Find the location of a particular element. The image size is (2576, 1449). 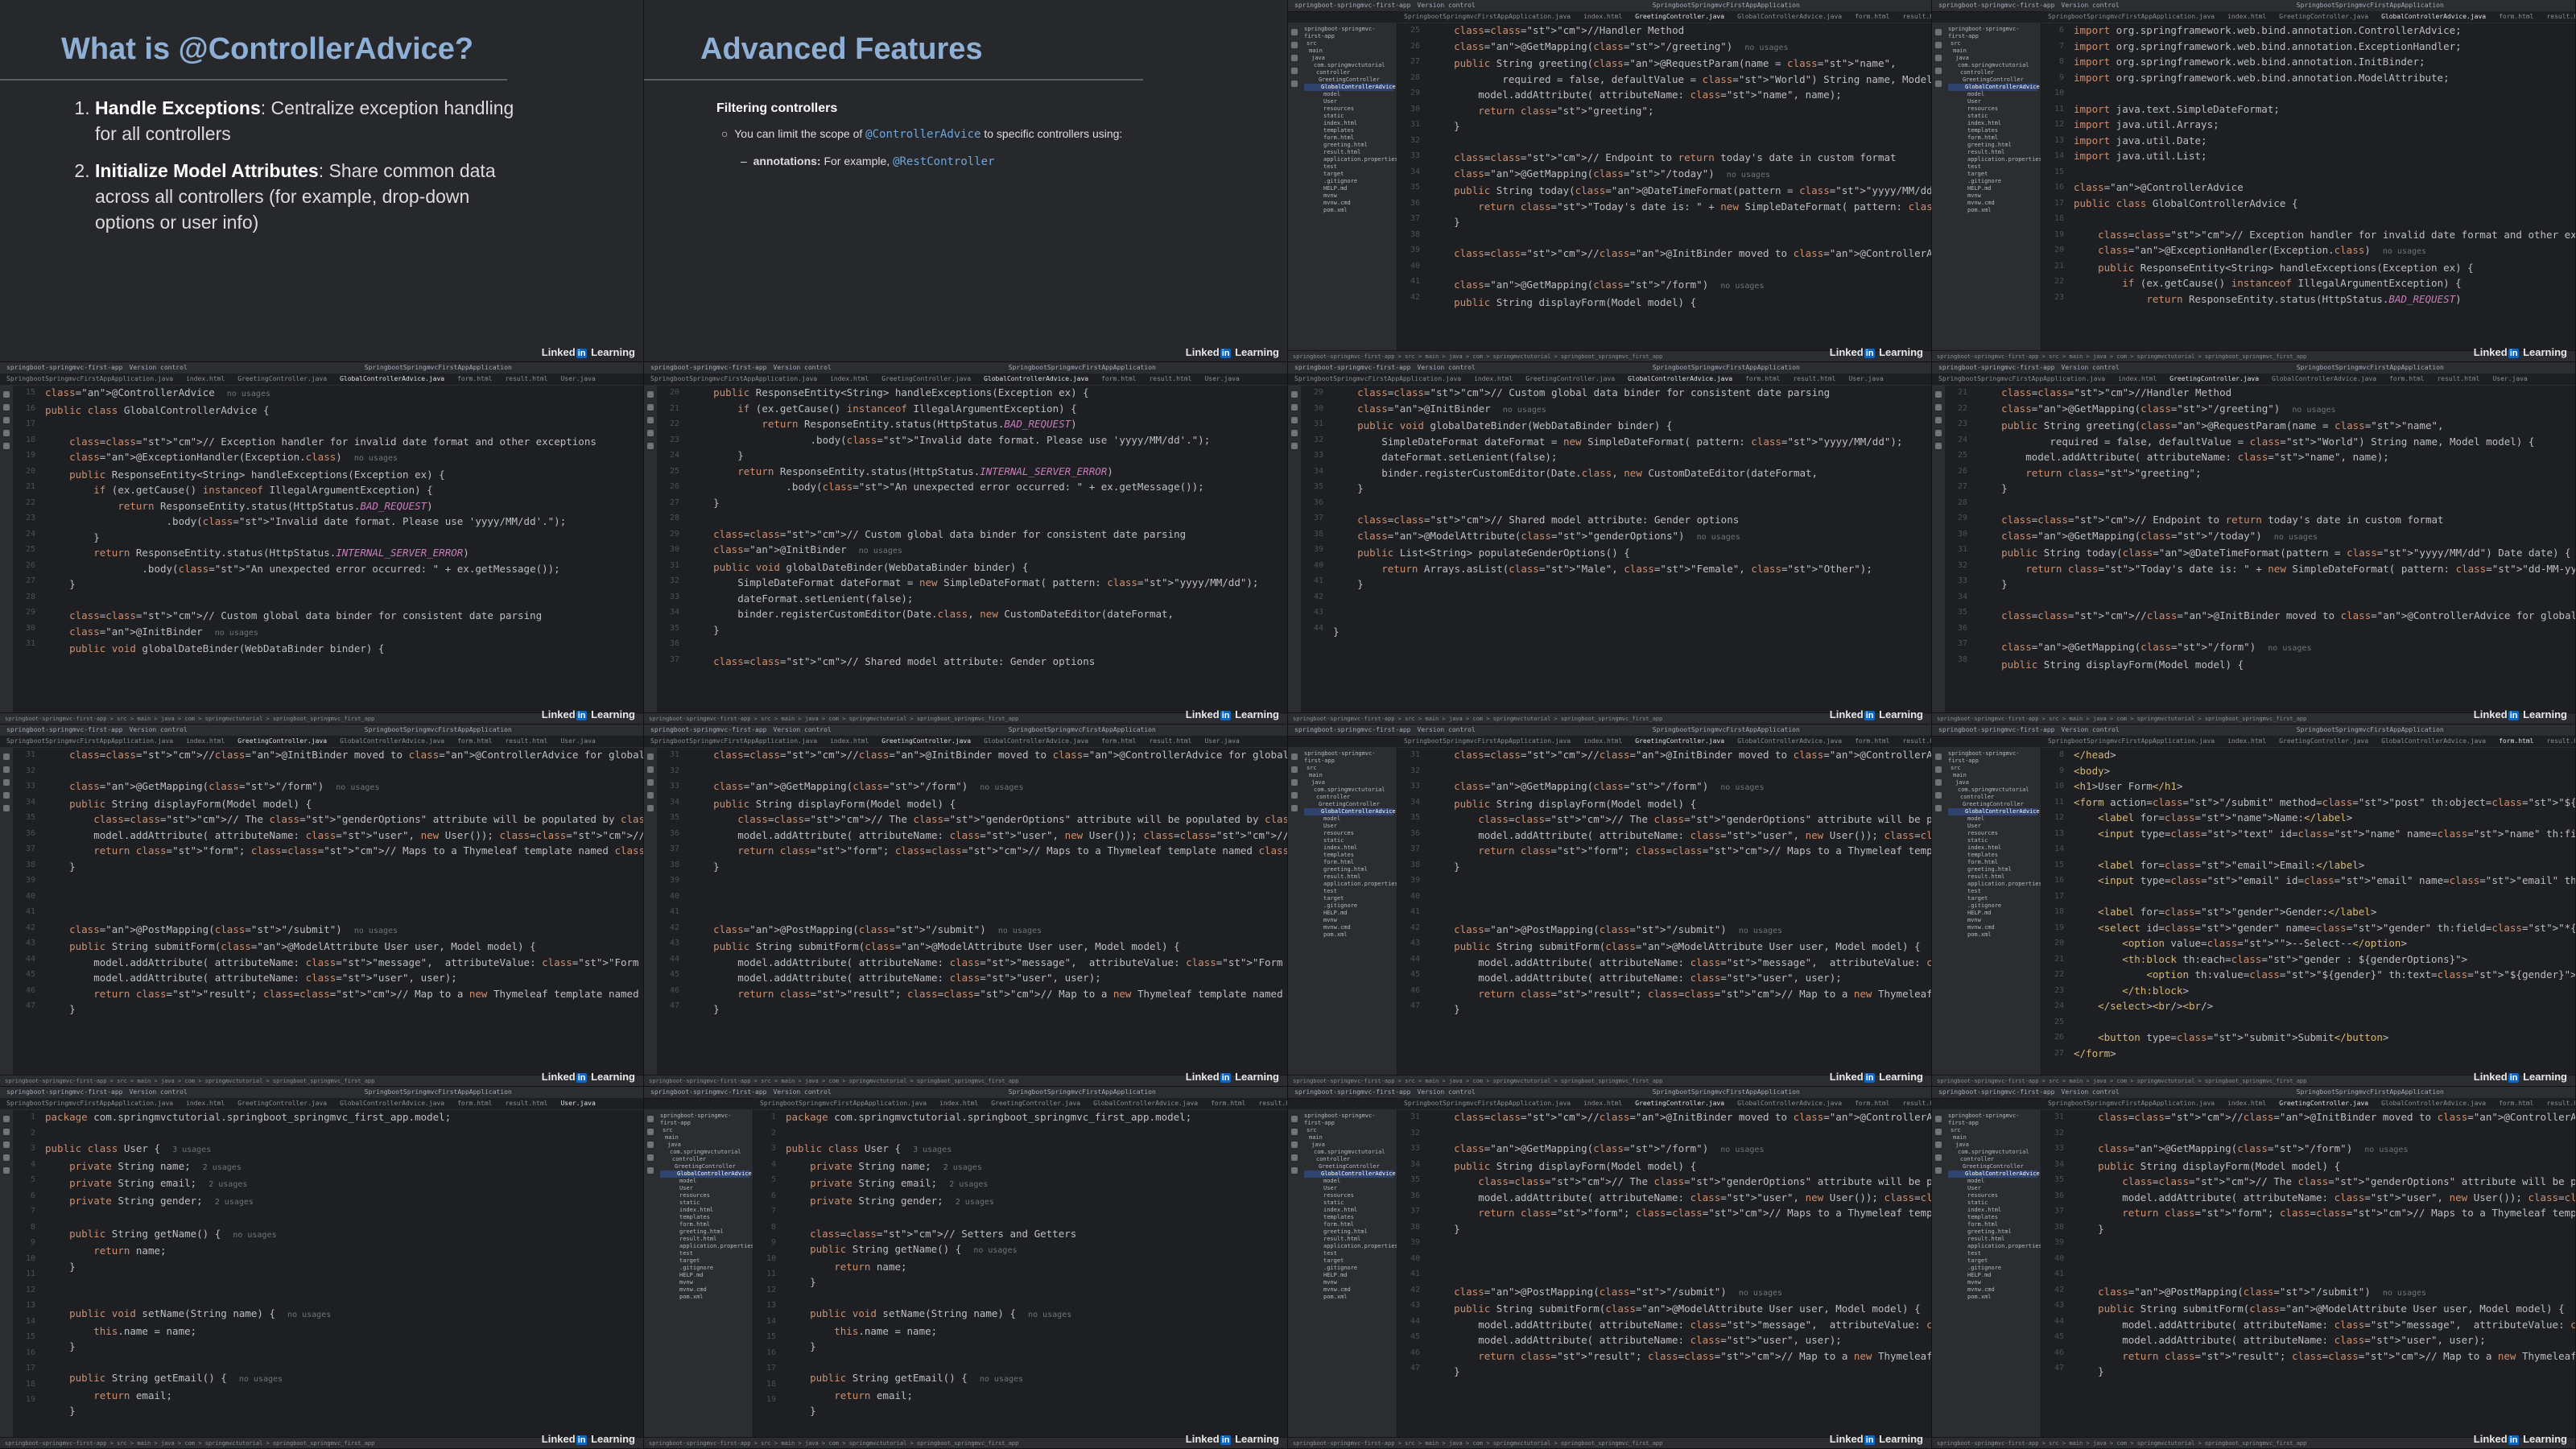

project-tree-item: main is located at coordinates (1992, 51).